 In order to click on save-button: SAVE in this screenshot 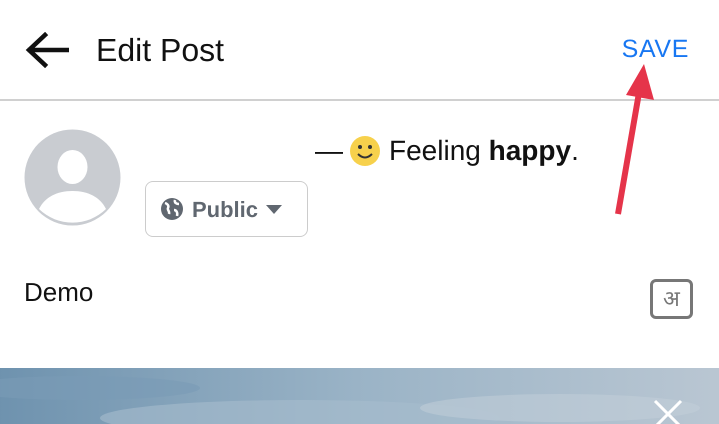, I will do `click(655, 49)`.